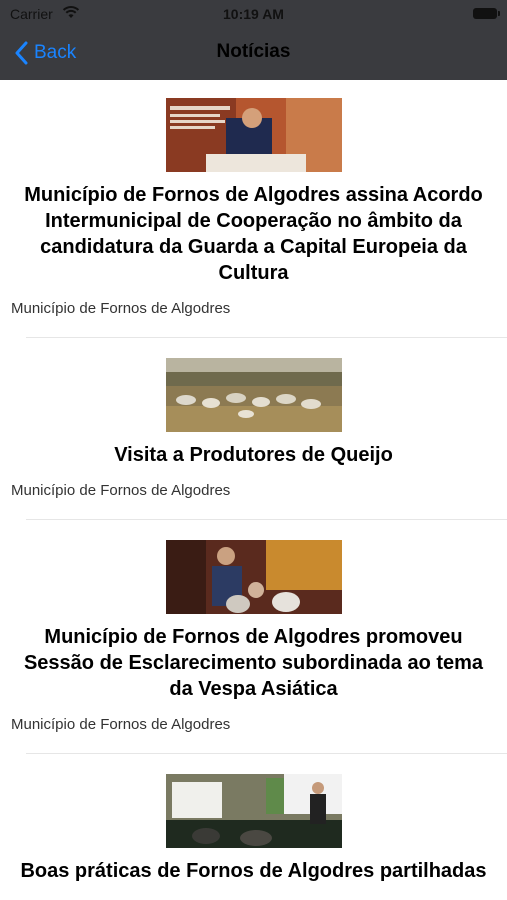 The image size is (507, 900). I want to click on clock: 10:19 AM, so click(253, 14).